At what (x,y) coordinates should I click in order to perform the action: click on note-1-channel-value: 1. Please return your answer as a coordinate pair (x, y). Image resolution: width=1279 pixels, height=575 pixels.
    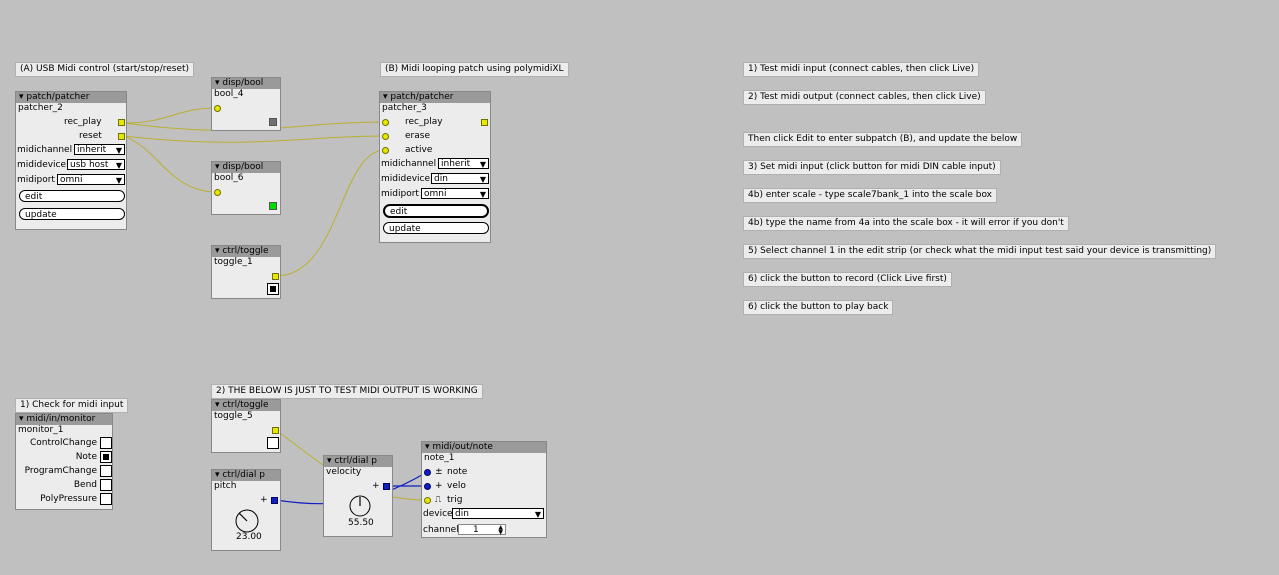
    Looking at the image, I should click on (476, 530).